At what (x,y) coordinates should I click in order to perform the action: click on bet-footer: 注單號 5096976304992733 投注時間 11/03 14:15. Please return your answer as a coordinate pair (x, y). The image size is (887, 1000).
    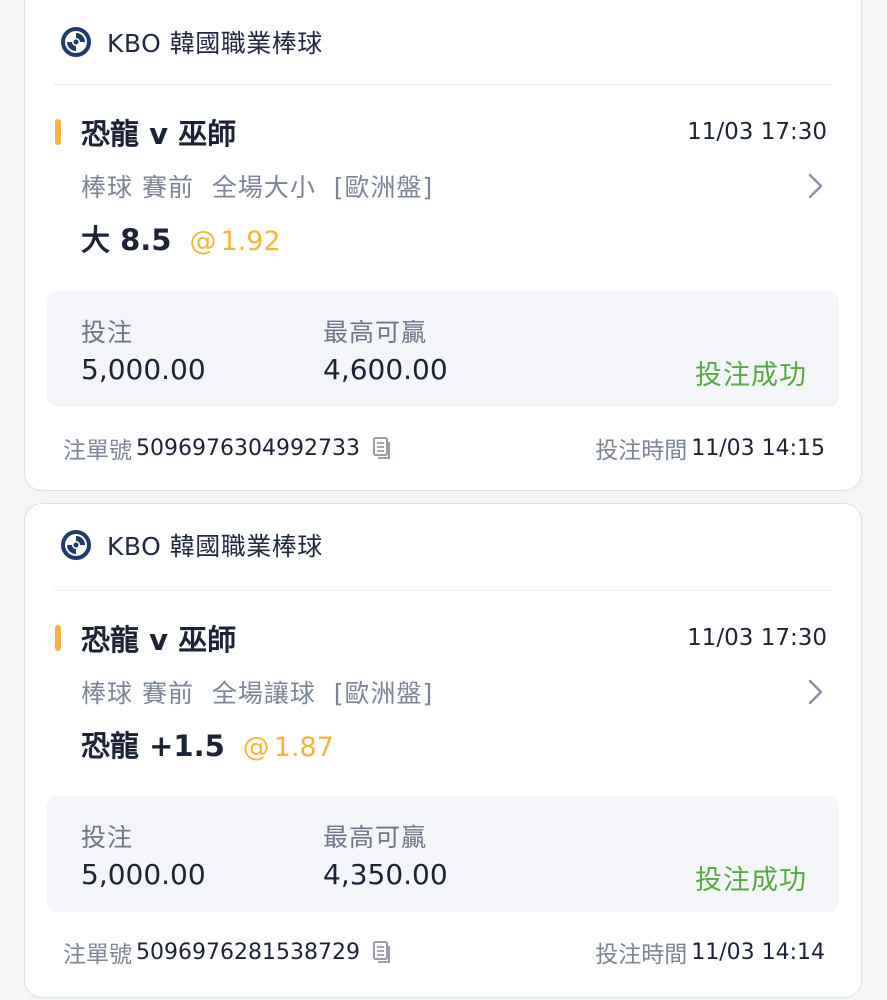
    Looking at the image, I should click on (444, 448).